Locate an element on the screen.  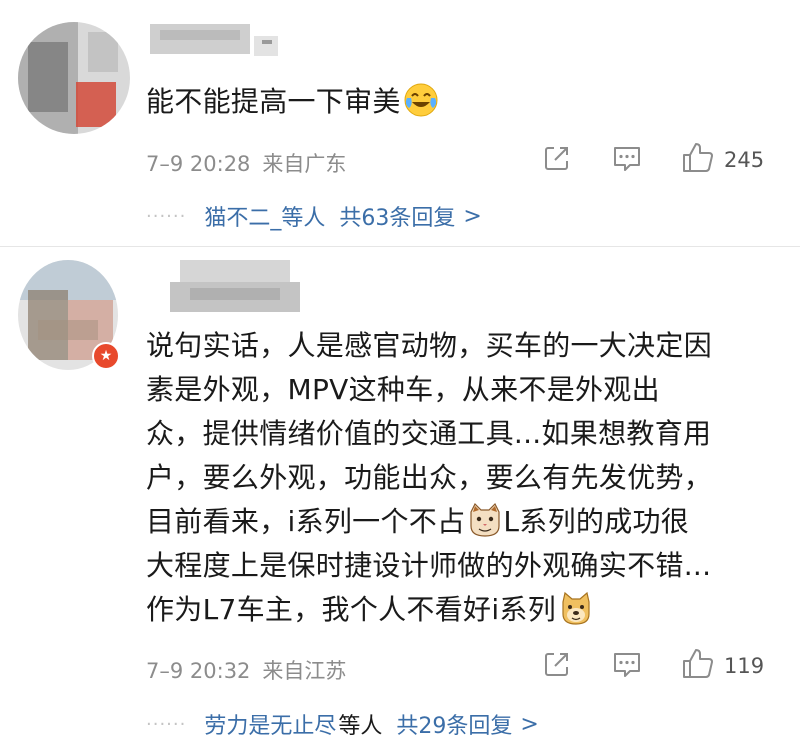
comment-meta: 7–9 20:28 来自广东 is located at coordinates (246, 163).